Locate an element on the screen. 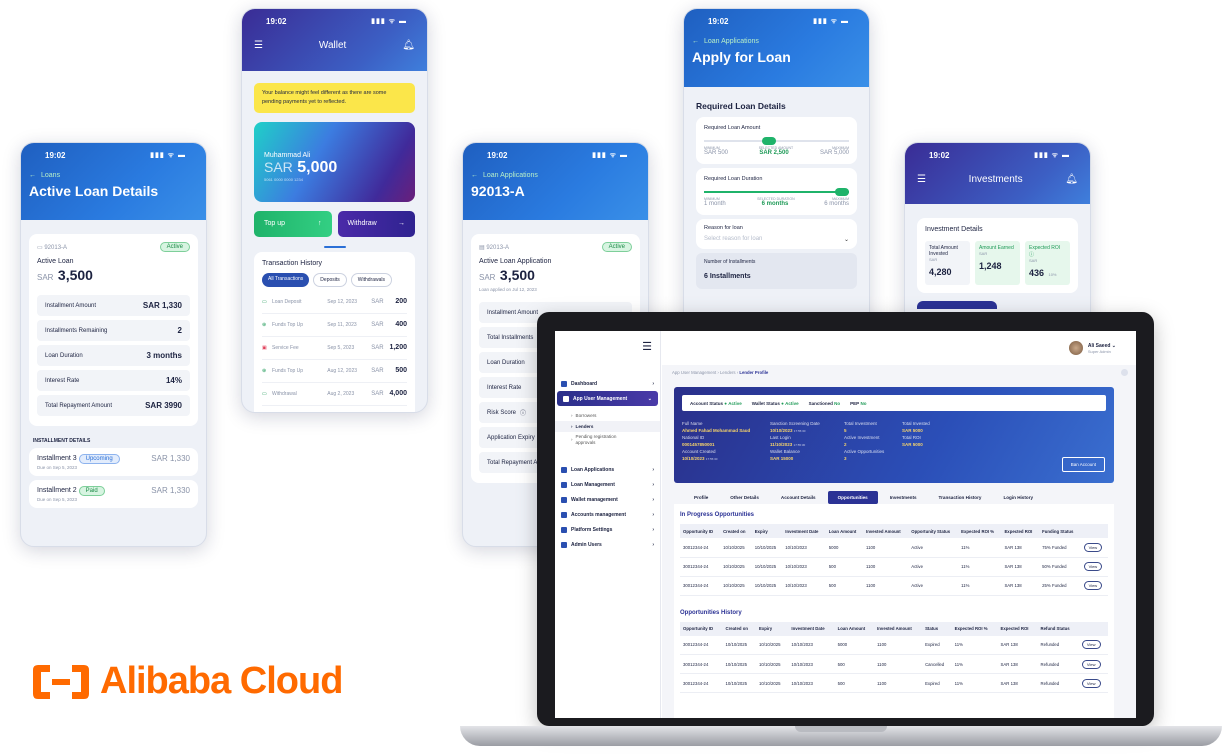 Image resolution: width=1222 pixels, height=754 pixels. paid-badge: Paid is located at coordinates (91, 491).